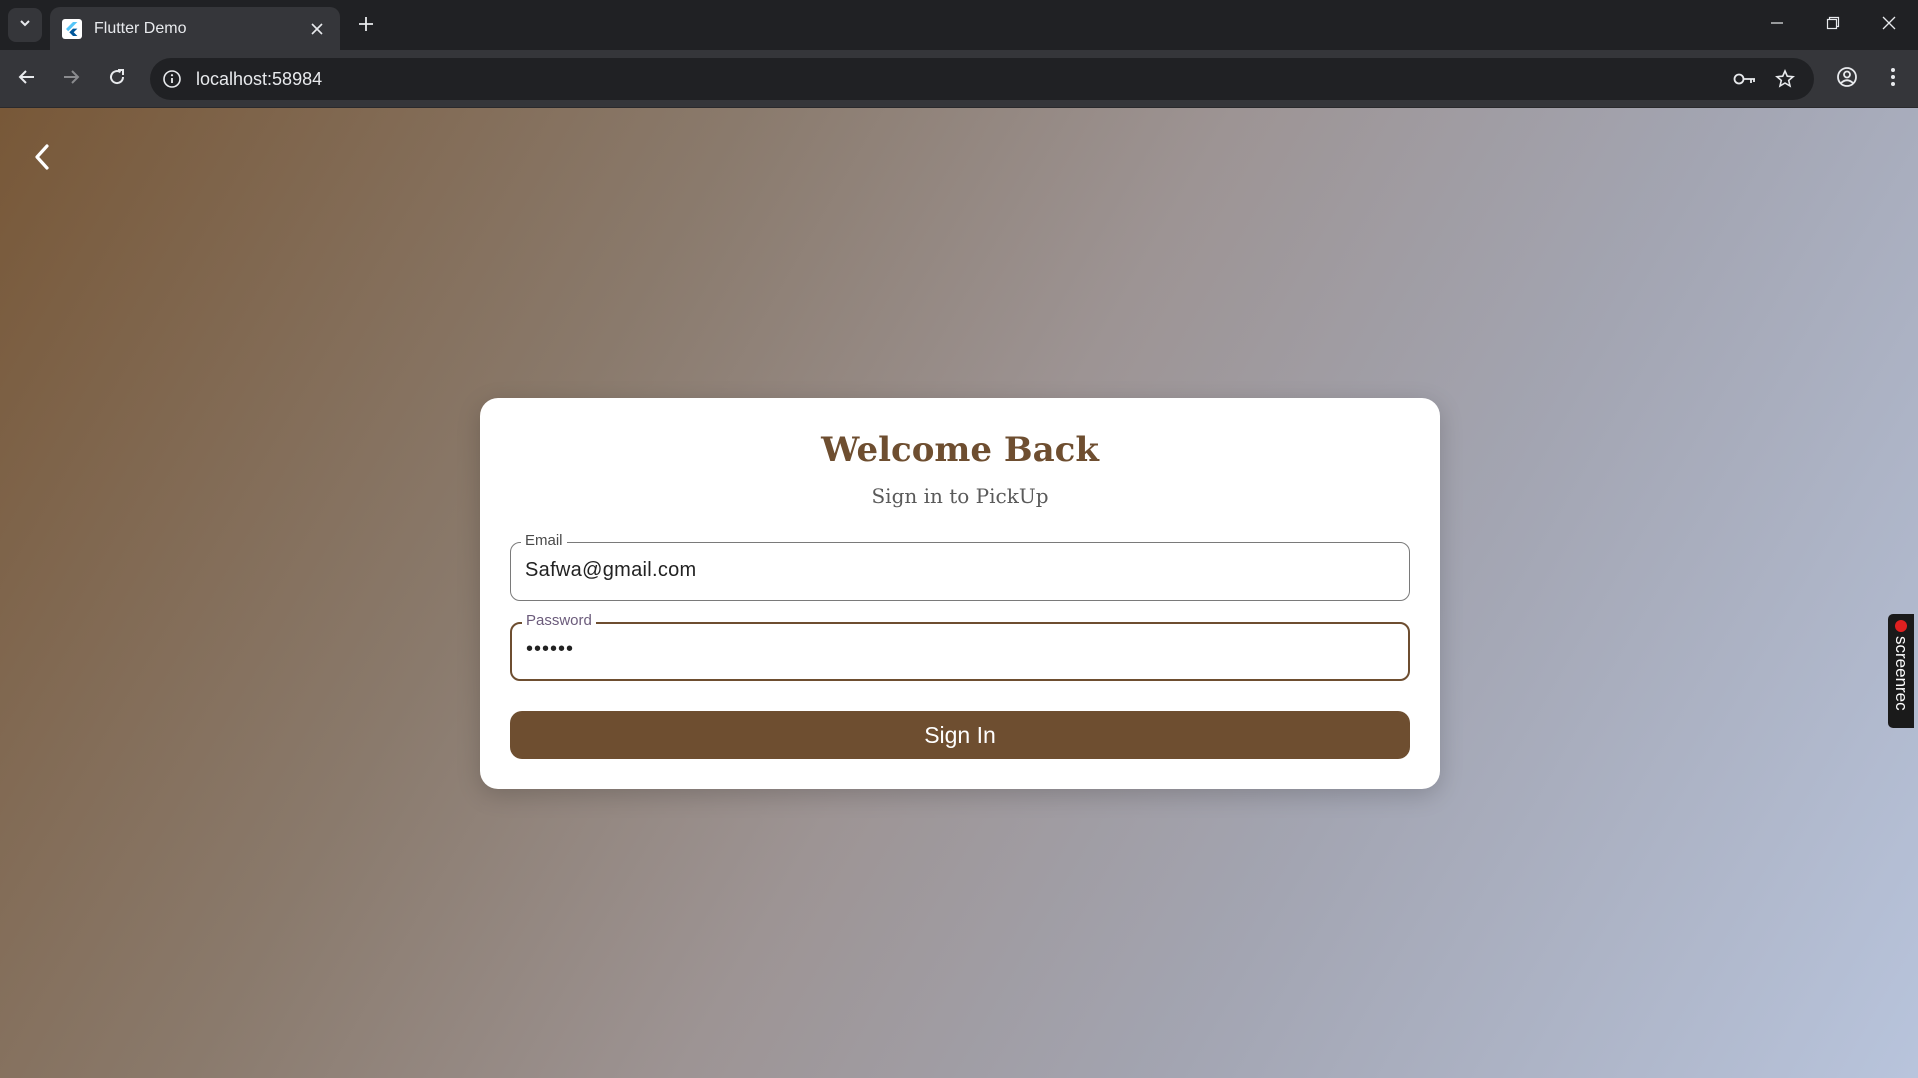  Describe the element at coordinates (172, 79) in the screenshot. I see `info-icon` at that location.